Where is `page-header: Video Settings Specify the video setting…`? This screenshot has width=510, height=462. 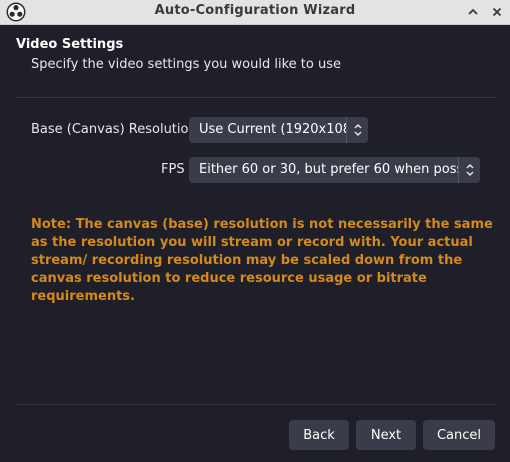
page-header: Video Settings Specify the video setting… is located at coordinates (255, 53).